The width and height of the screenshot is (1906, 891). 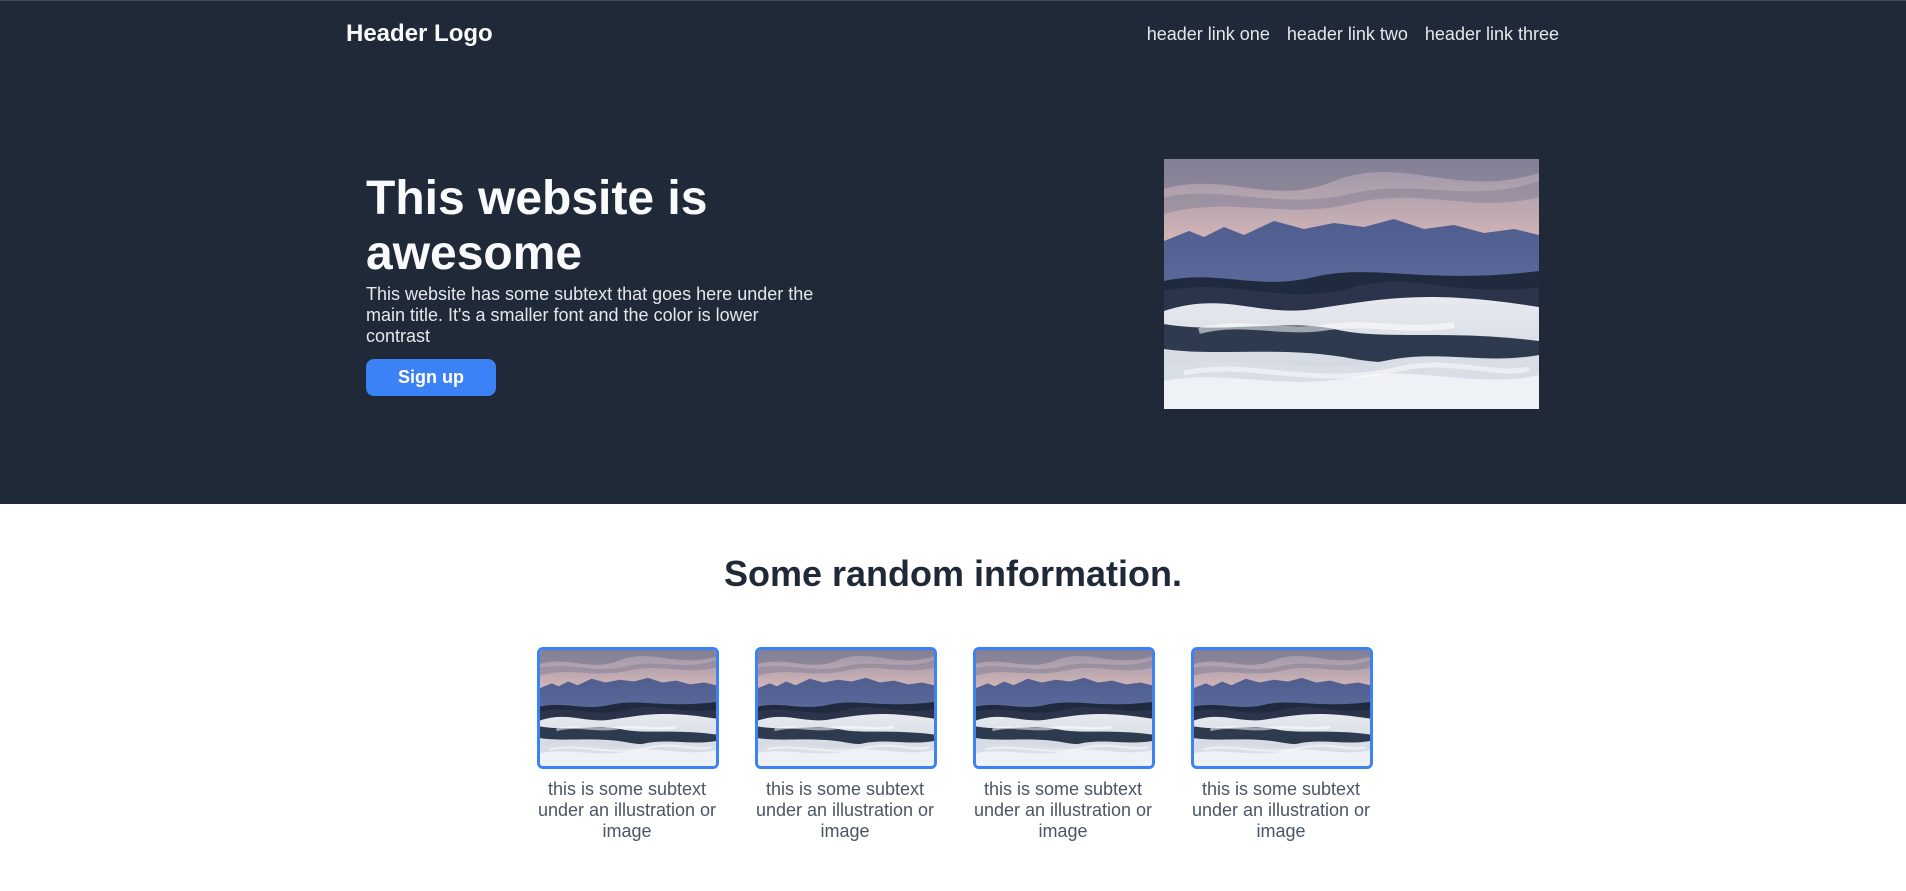 I want to click on info-title: Some random information., so click(x=953, y=573).